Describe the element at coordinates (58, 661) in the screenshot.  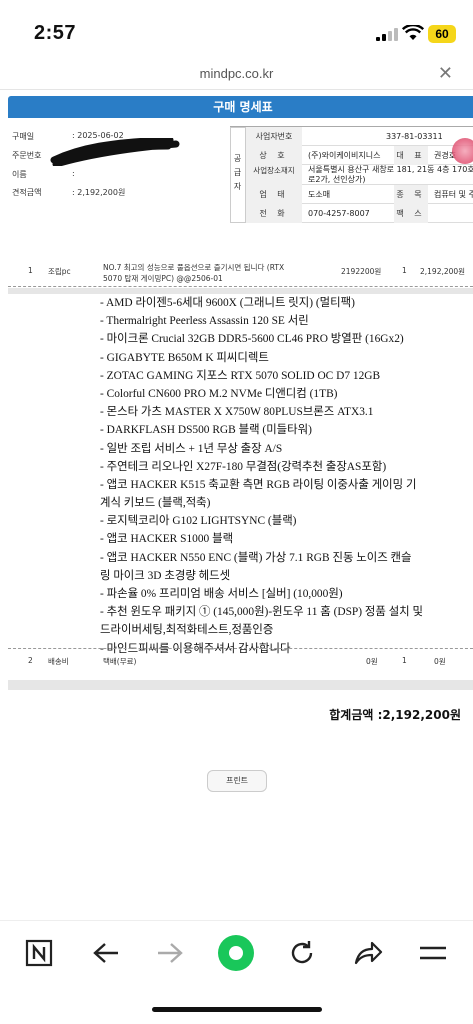
I see `item-category: 배송비` at that location.